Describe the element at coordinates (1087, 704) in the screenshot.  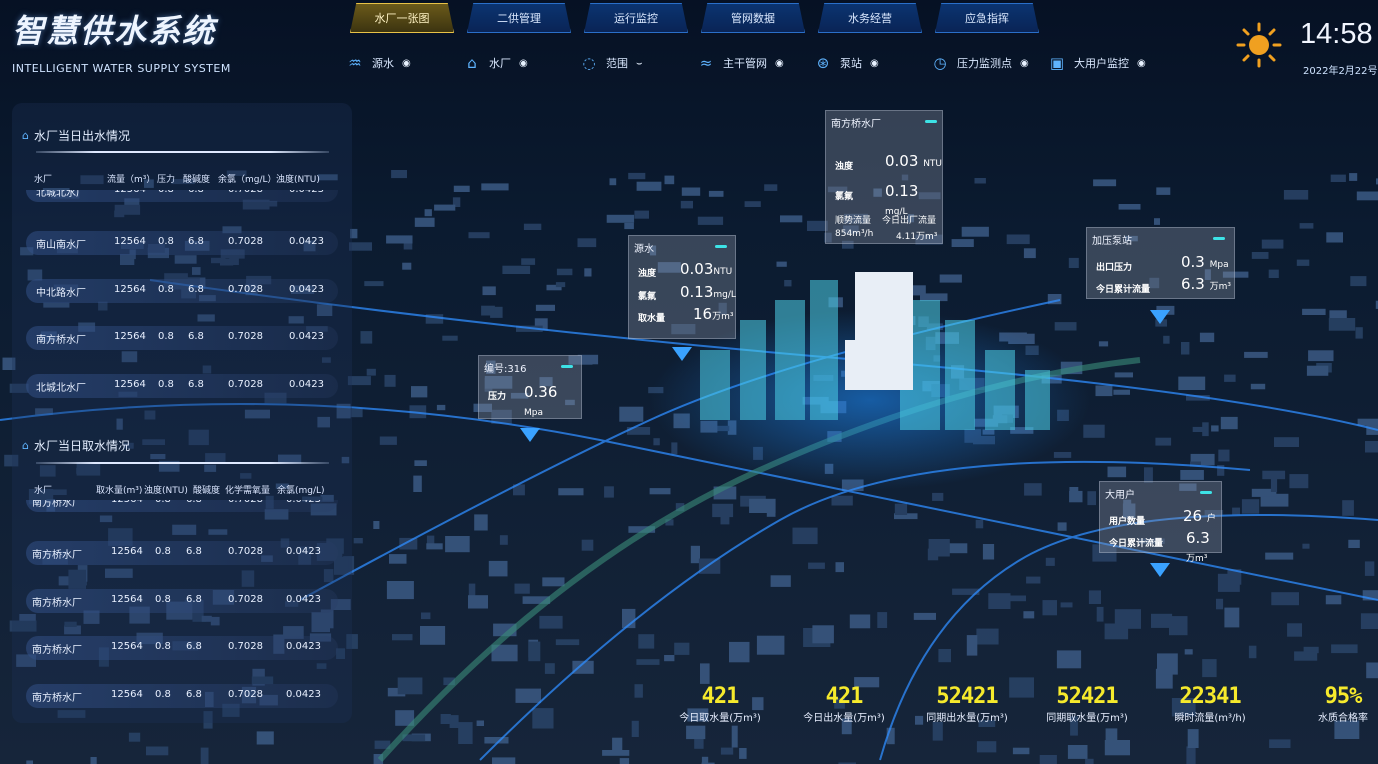
I see `stat-period-intake: 52421 同期取水量(万m³)` at that location.